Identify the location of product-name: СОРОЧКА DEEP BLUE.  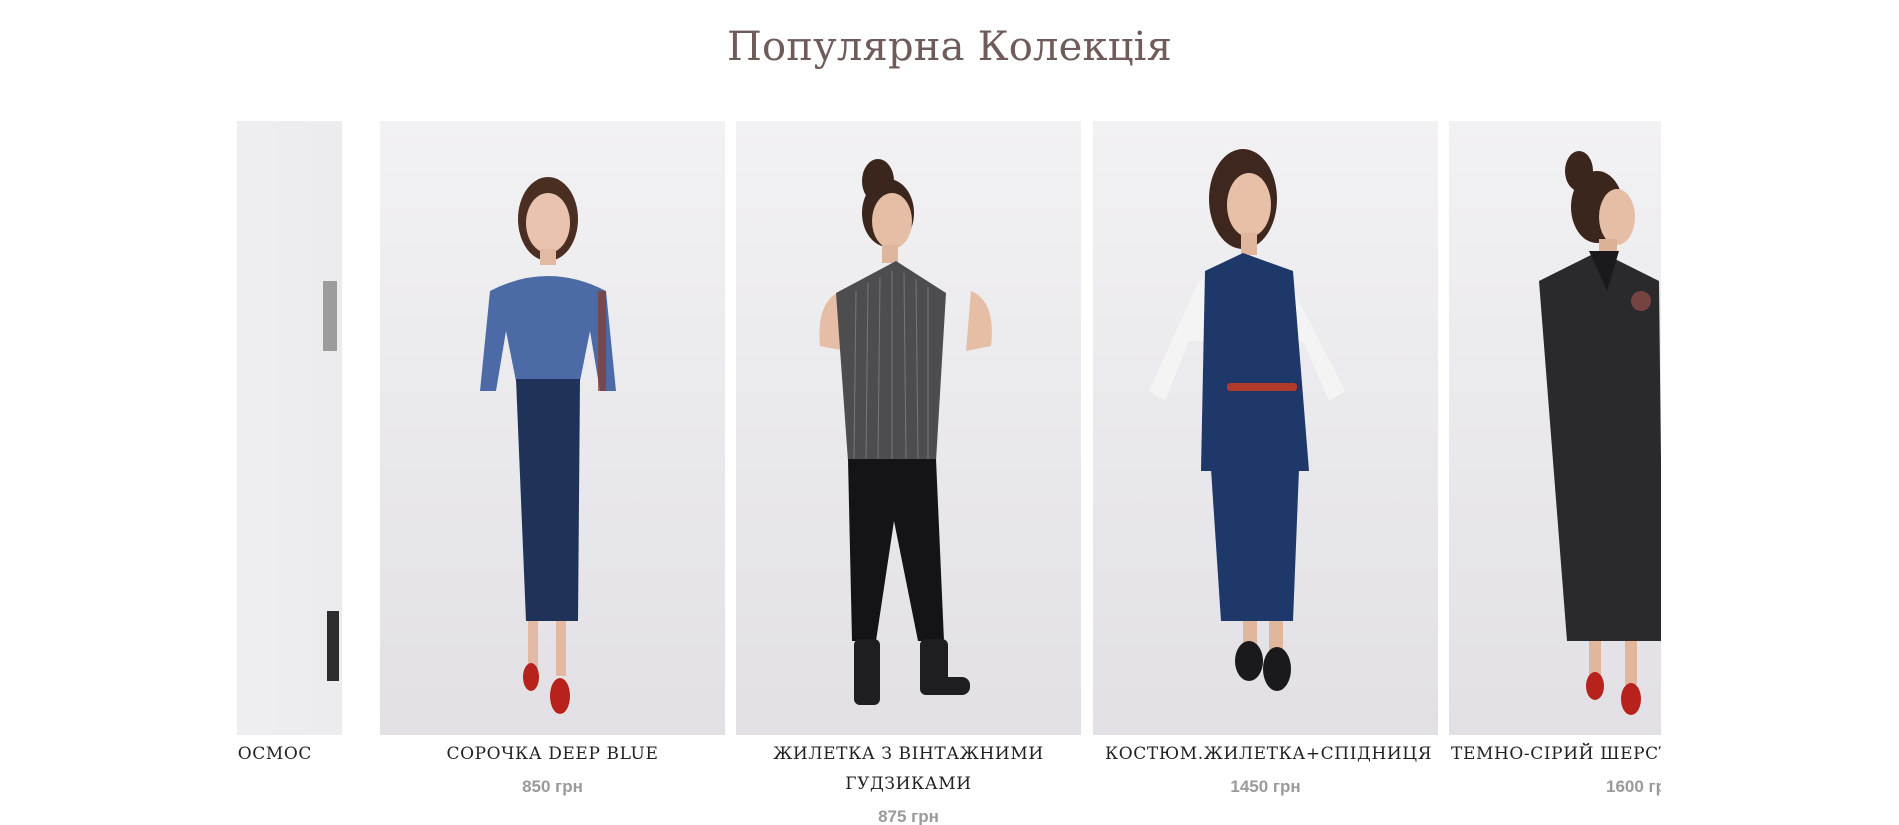
(552, 754).